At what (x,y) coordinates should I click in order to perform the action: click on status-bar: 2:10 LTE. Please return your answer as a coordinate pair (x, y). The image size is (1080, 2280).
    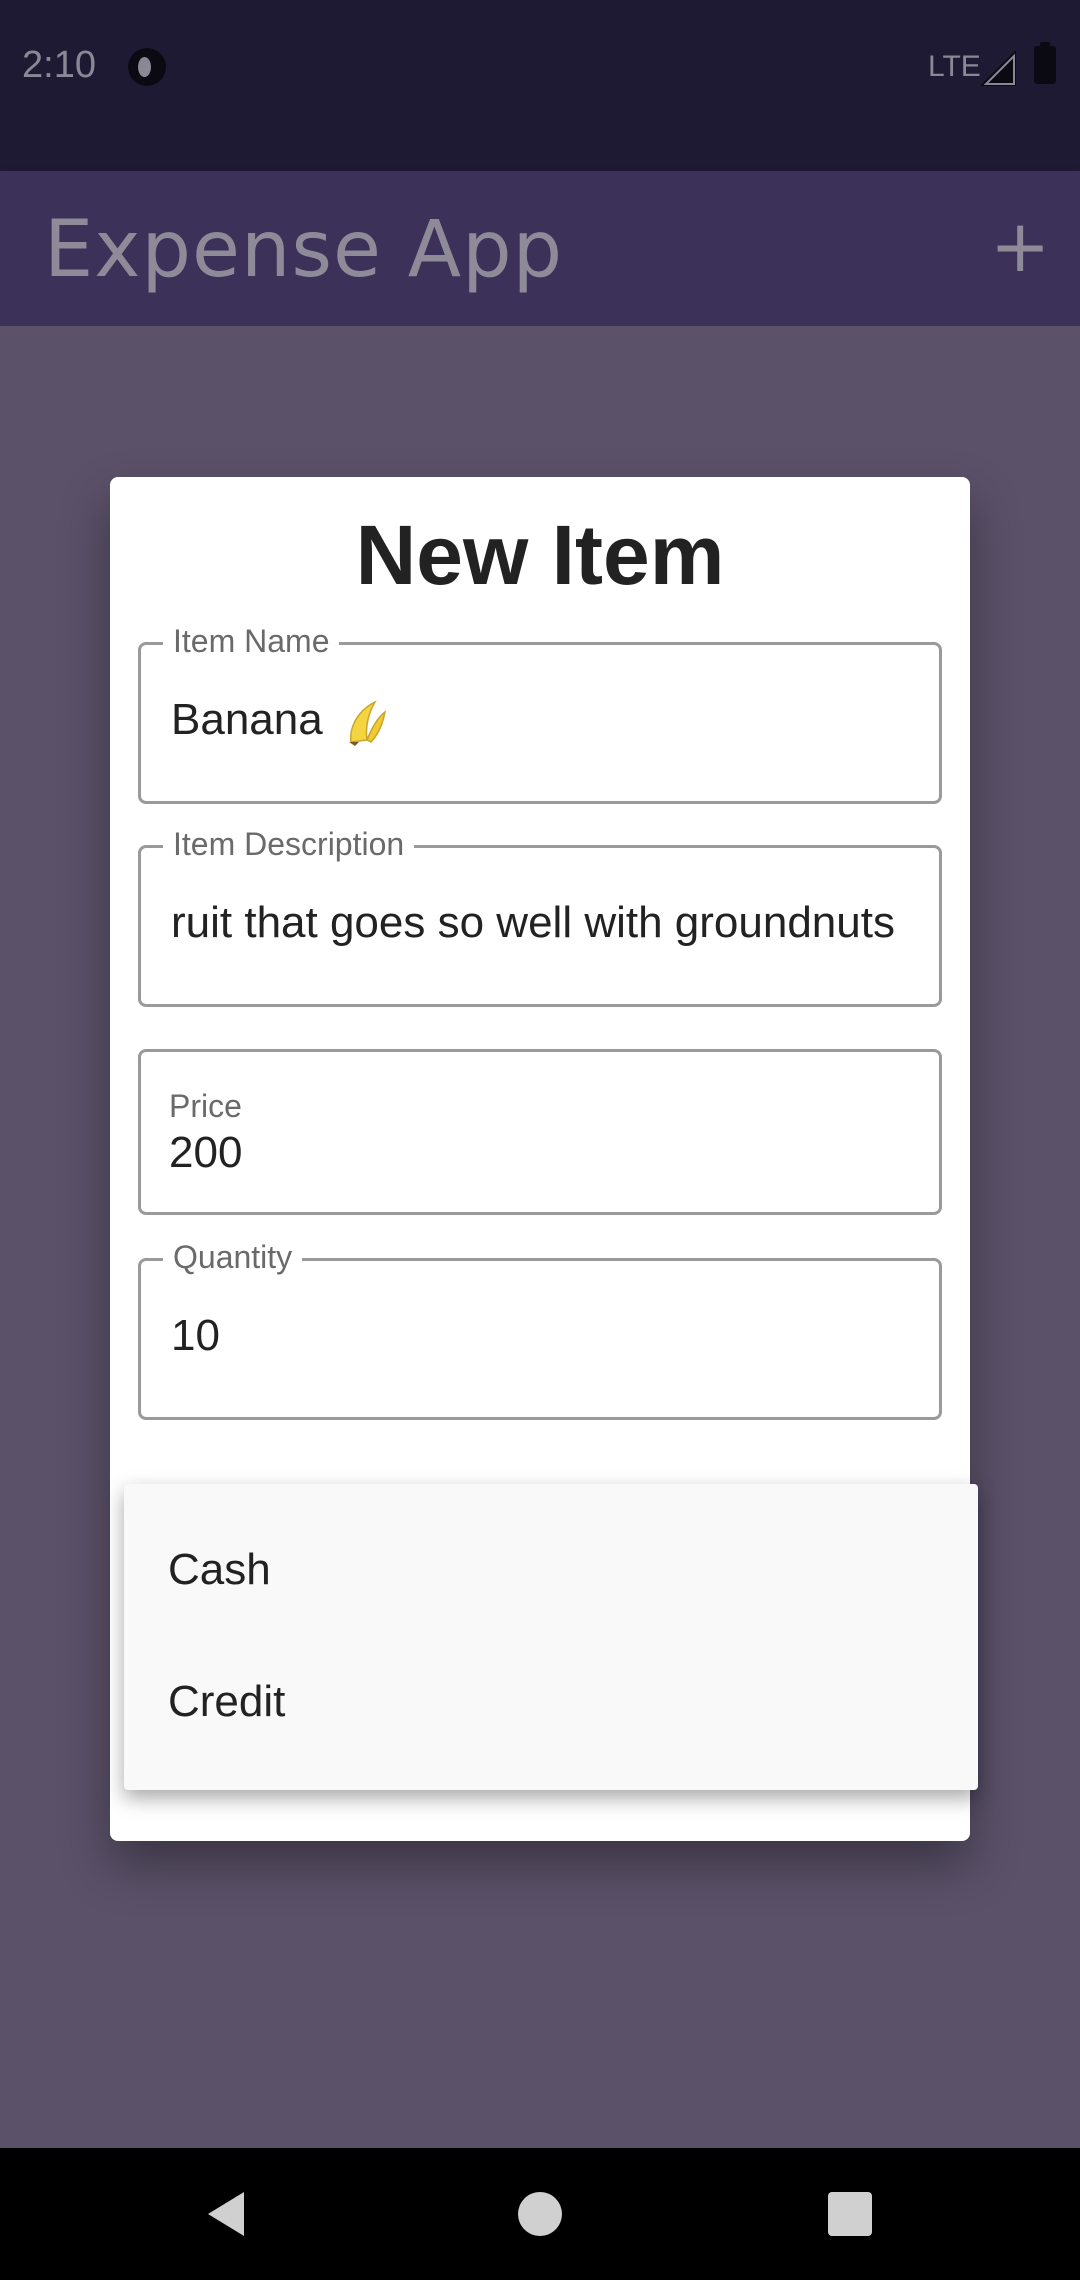
    Looking at the image, I should click on (540, 85).